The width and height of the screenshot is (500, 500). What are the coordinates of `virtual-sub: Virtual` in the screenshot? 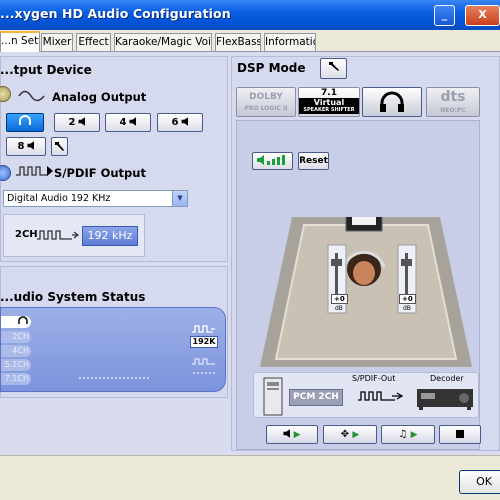 It's located at (329, 102).